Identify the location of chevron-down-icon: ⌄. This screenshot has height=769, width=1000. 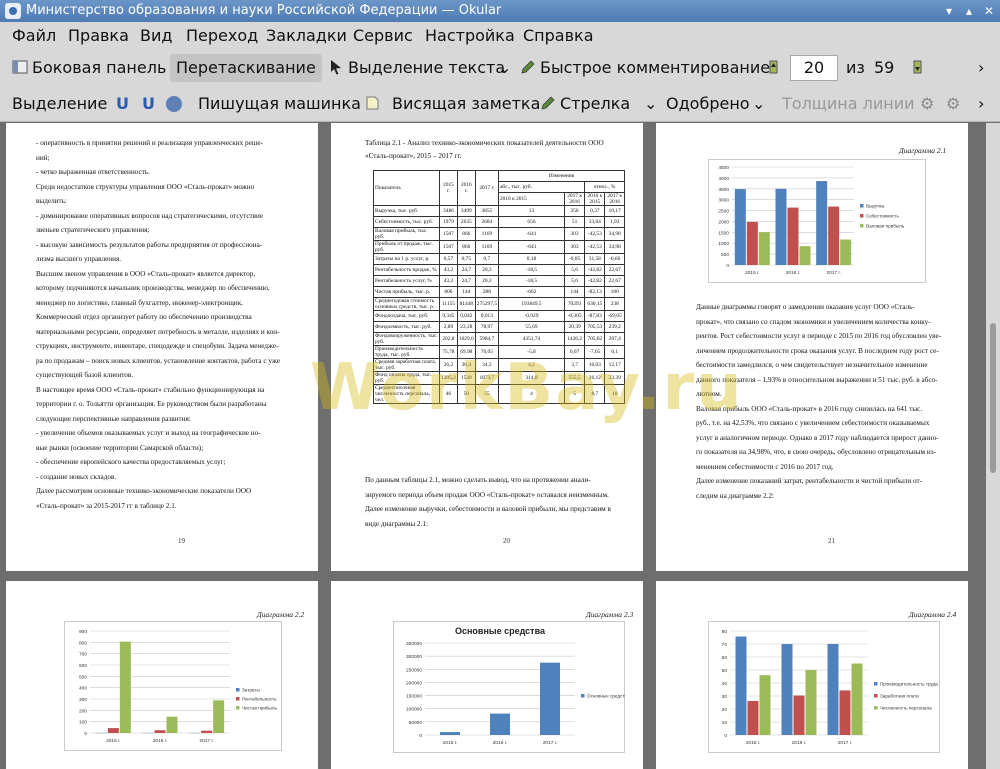
(651, 103).